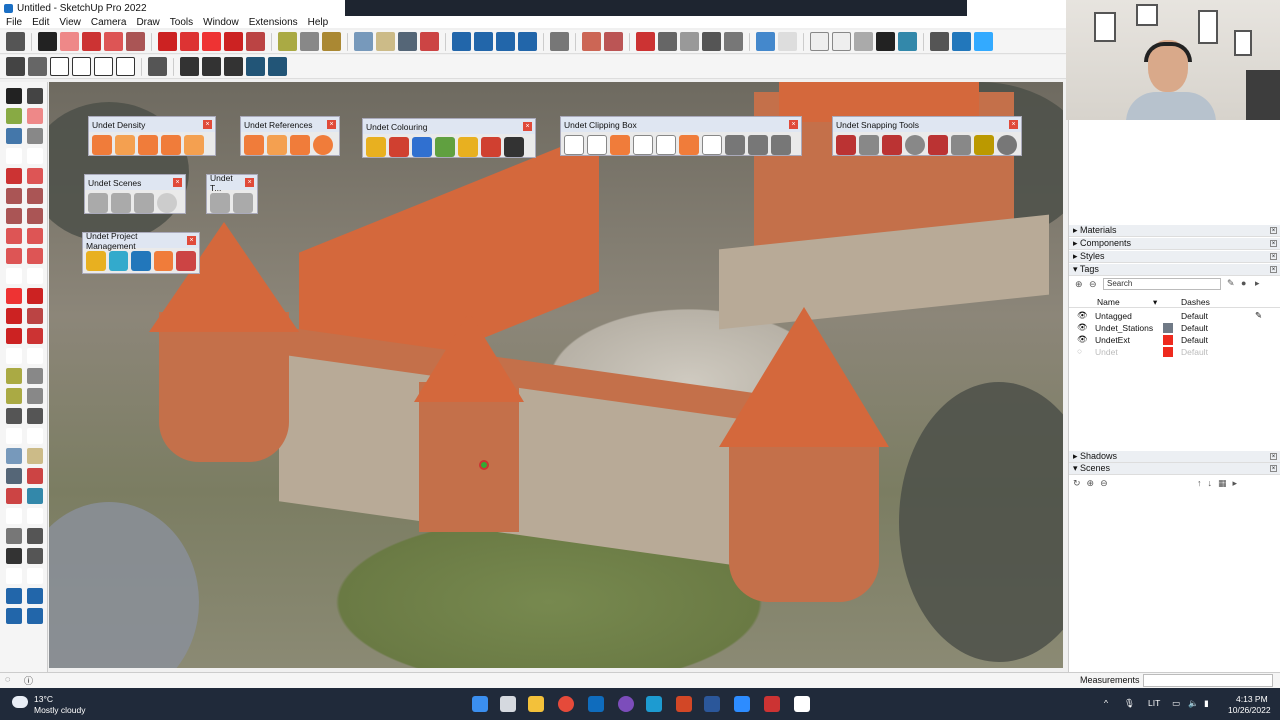  I want to click on back-edges-icon, so click(787, 41).